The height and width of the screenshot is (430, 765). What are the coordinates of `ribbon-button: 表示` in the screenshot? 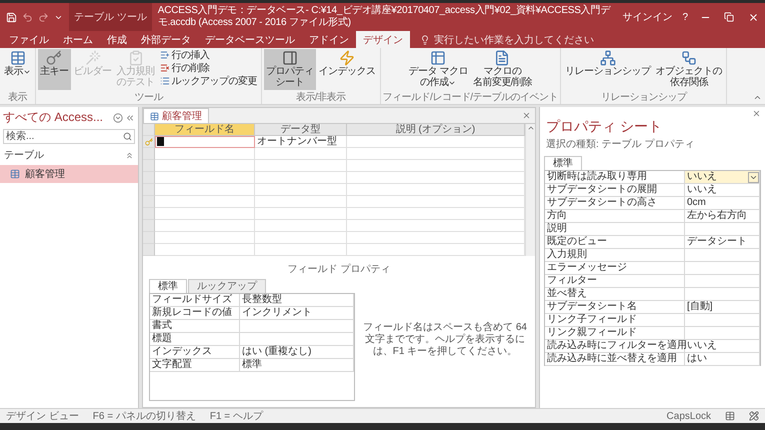 It's located at (17, 69).